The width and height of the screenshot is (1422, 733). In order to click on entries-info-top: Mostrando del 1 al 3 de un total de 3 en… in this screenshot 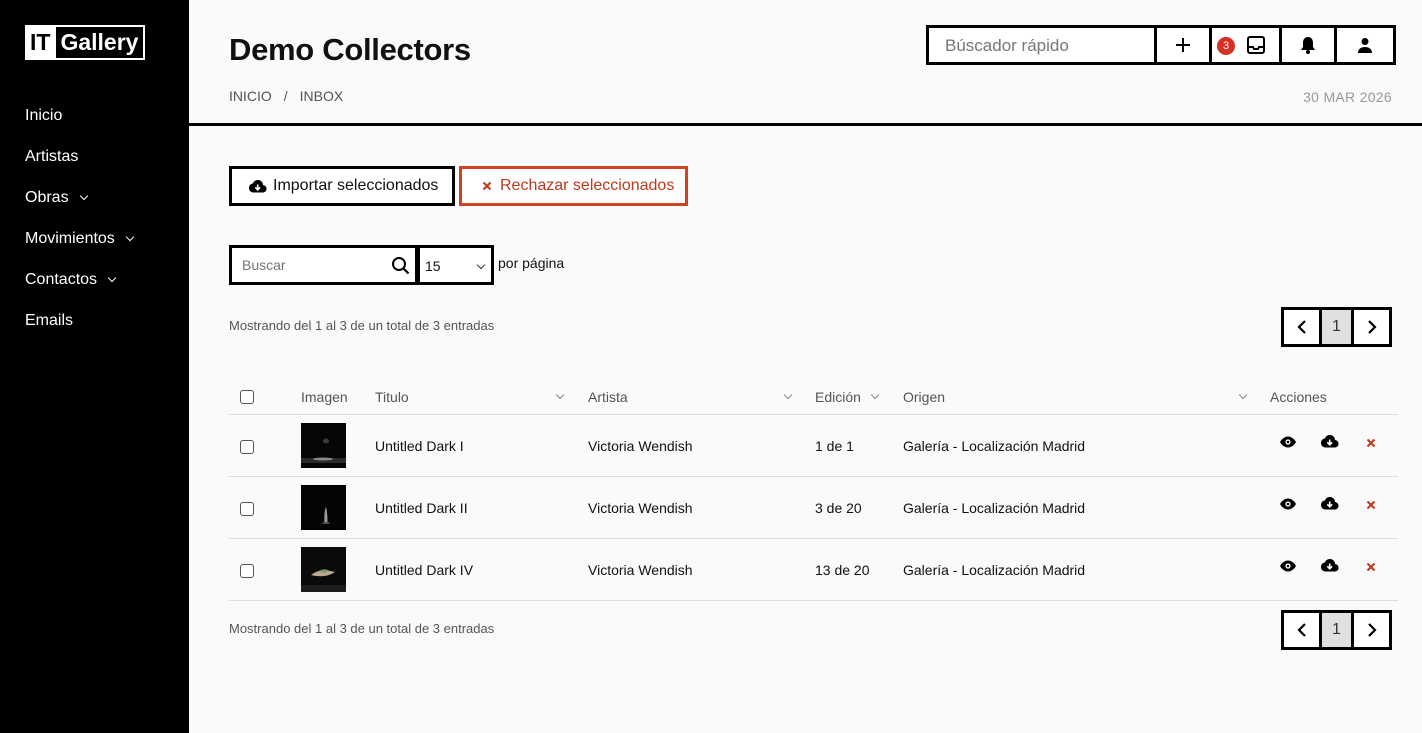, I will do `click(362, 325)`.